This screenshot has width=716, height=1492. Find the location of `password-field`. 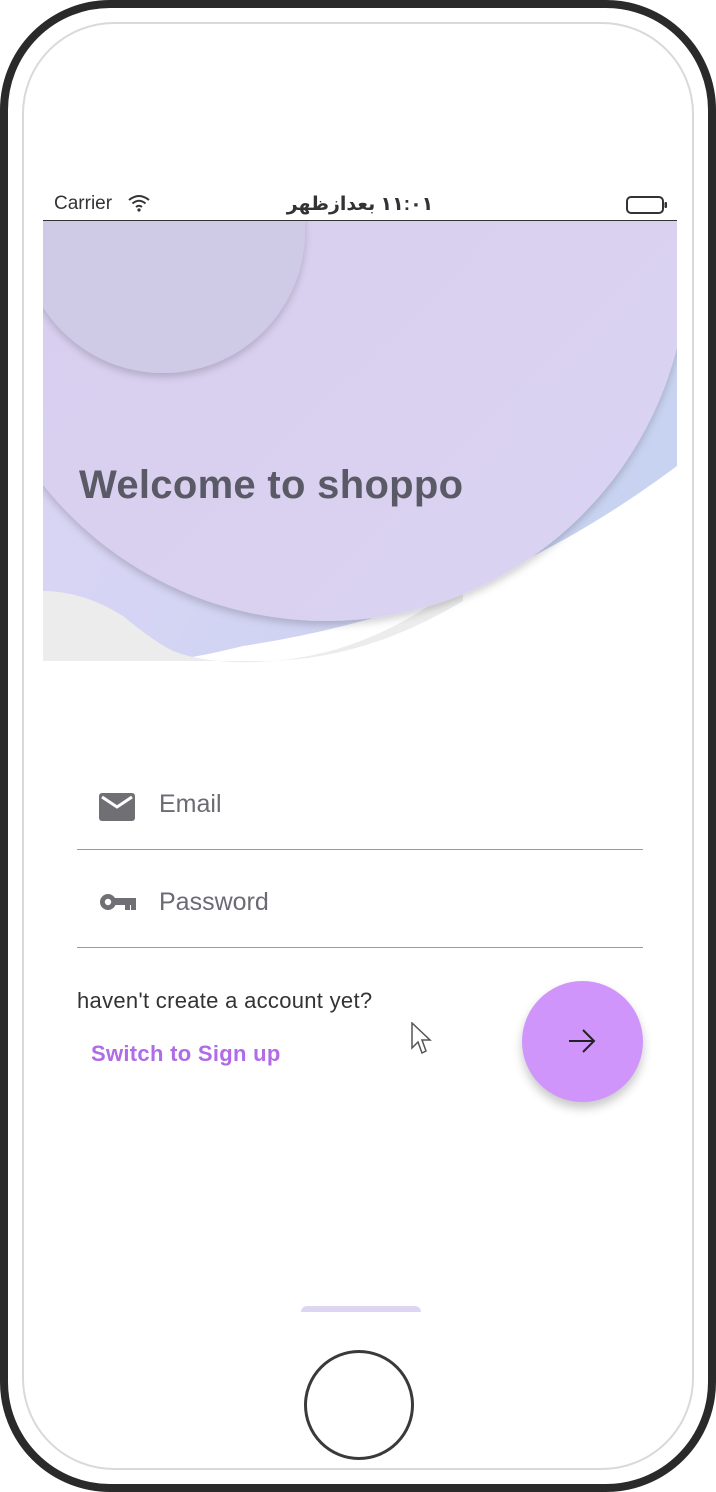

password-field is located at coordinates (360, 899).